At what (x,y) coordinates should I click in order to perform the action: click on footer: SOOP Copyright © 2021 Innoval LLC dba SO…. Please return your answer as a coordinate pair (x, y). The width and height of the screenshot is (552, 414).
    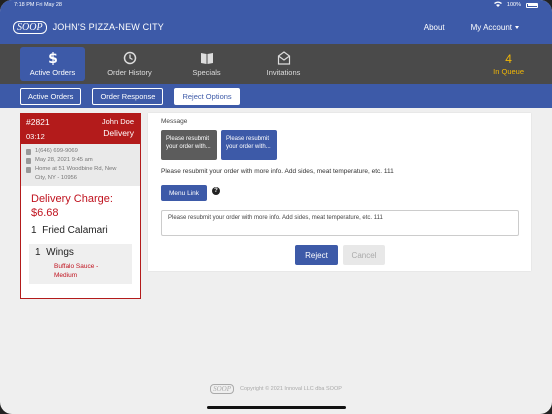
    Looking at the image, I should click on (276, 389).